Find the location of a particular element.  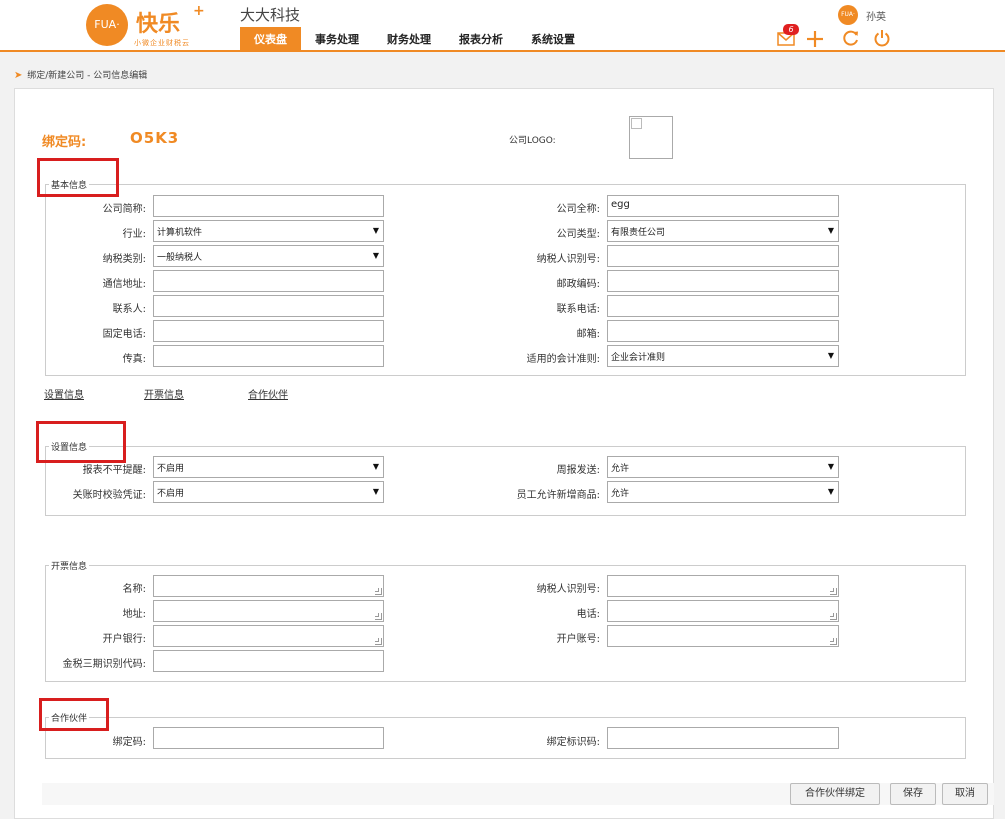

nav-item-settings: 系统设置 is located at coordinates (553, 39).